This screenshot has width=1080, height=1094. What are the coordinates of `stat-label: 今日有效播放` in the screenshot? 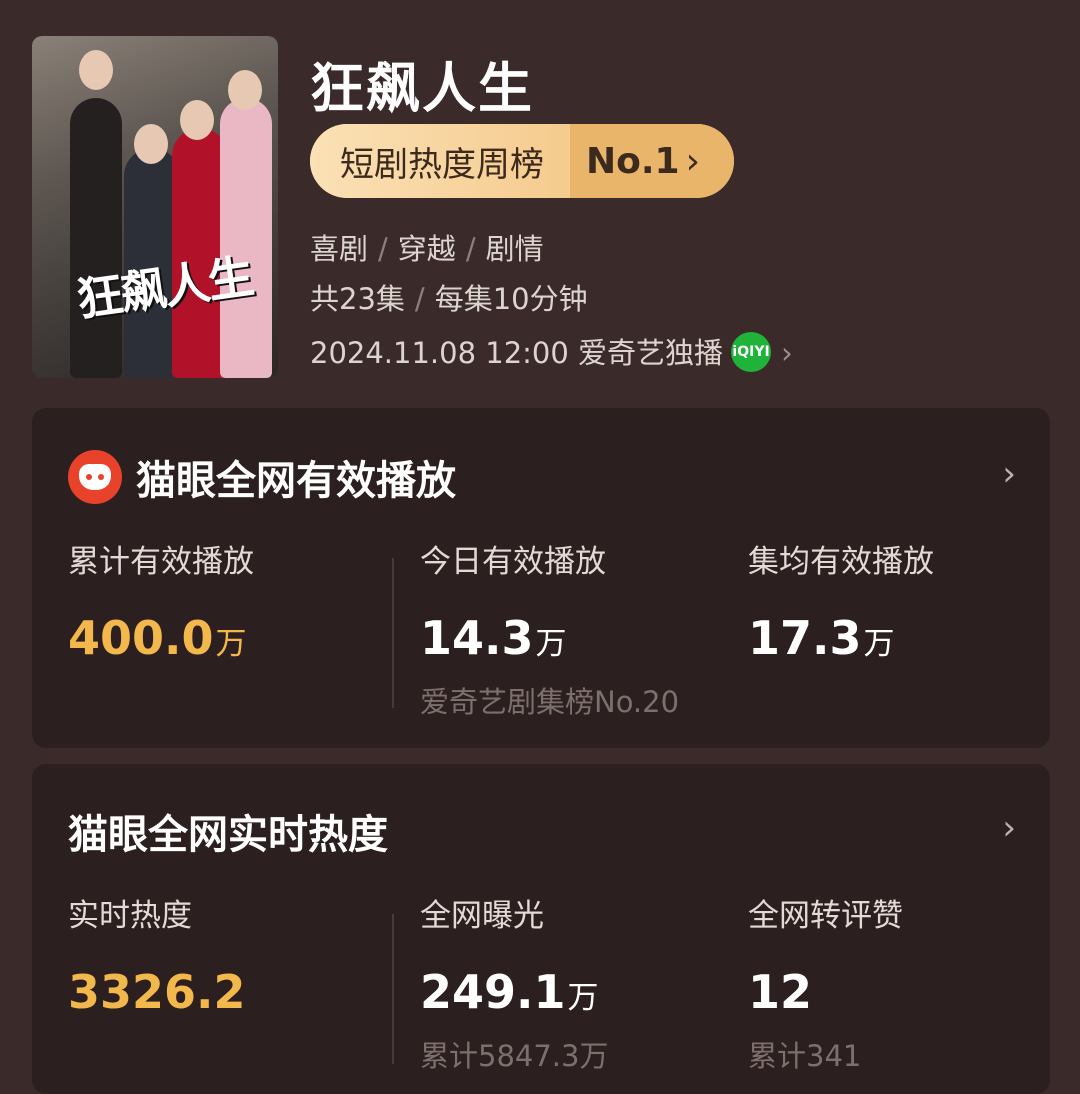 It's located at (513, 562).